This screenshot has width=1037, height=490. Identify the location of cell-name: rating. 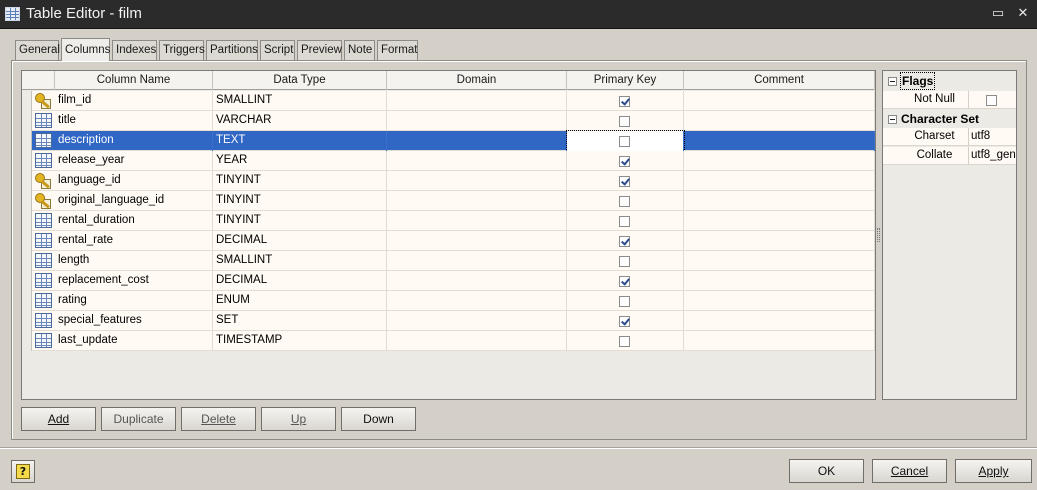
(134, 301).